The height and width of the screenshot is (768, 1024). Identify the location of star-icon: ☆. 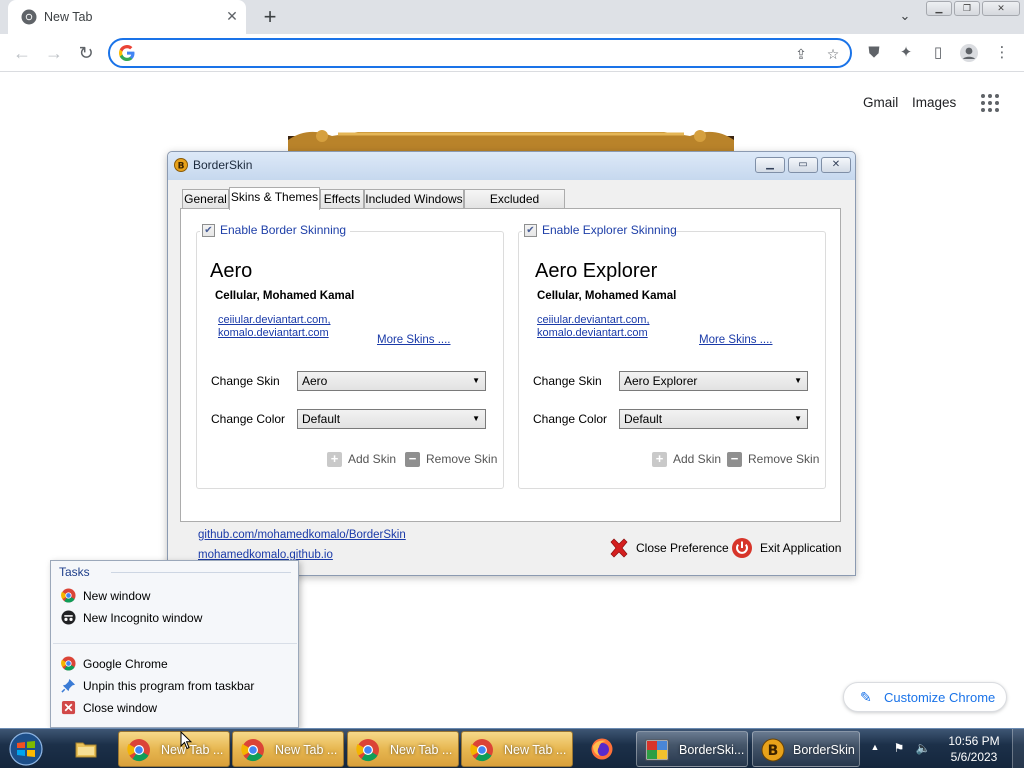
(833, 54).